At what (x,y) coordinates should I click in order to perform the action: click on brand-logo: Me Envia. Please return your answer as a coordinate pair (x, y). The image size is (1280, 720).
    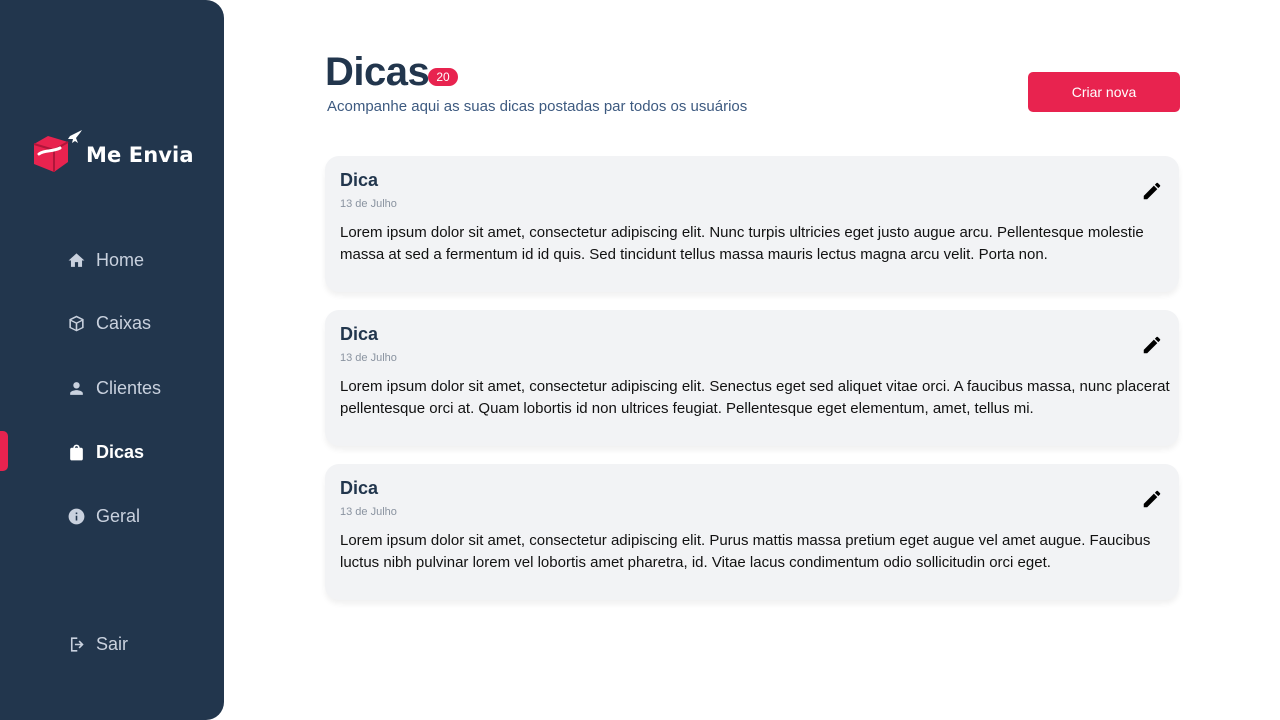
    Looking at the image, I should click on (112, 152).